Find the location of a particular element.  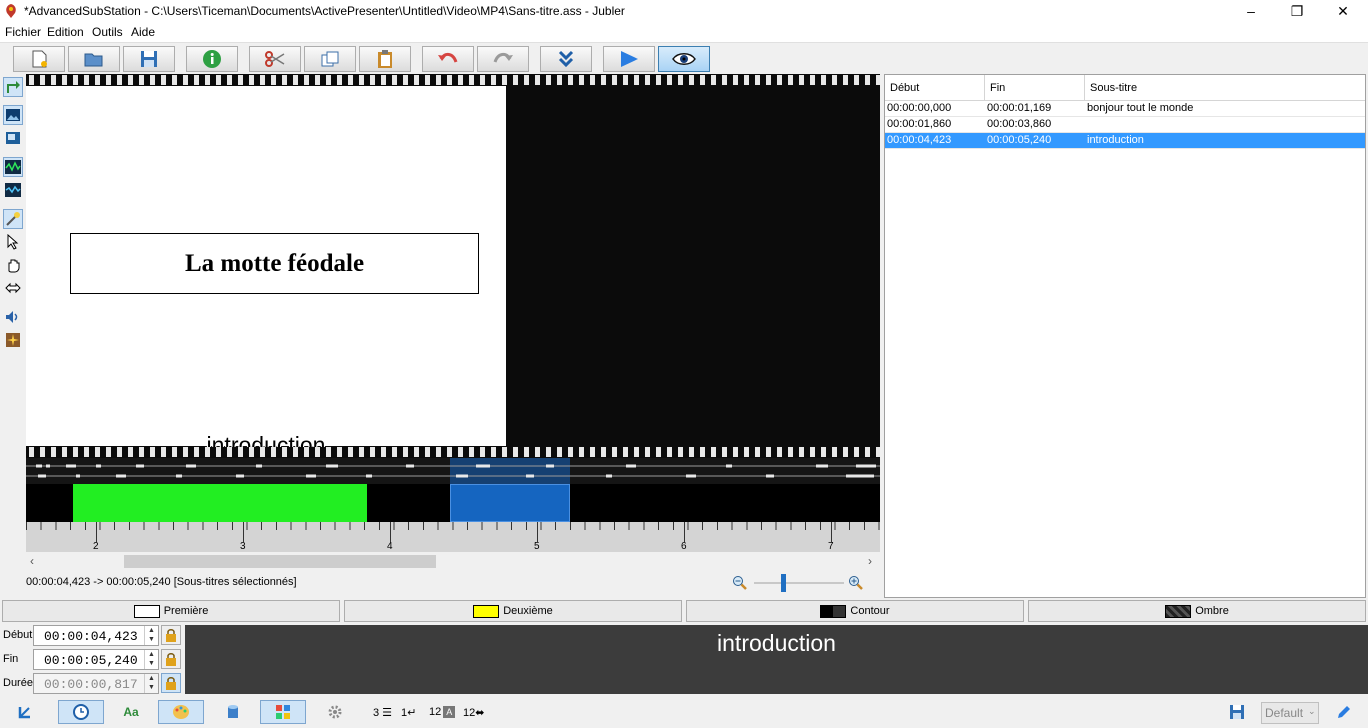

paste-button is located at coordinates (385, 59).